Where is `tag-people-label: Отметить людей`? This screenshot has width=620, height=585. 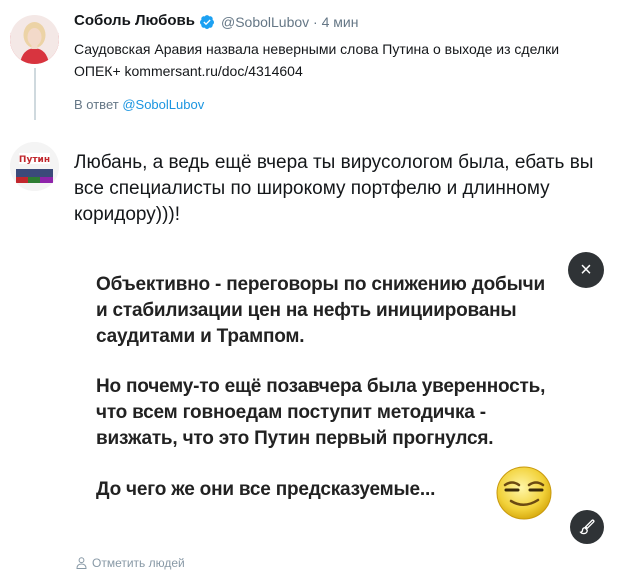
tag-people-label: Отметить людей is located at coordinates (138, 563).